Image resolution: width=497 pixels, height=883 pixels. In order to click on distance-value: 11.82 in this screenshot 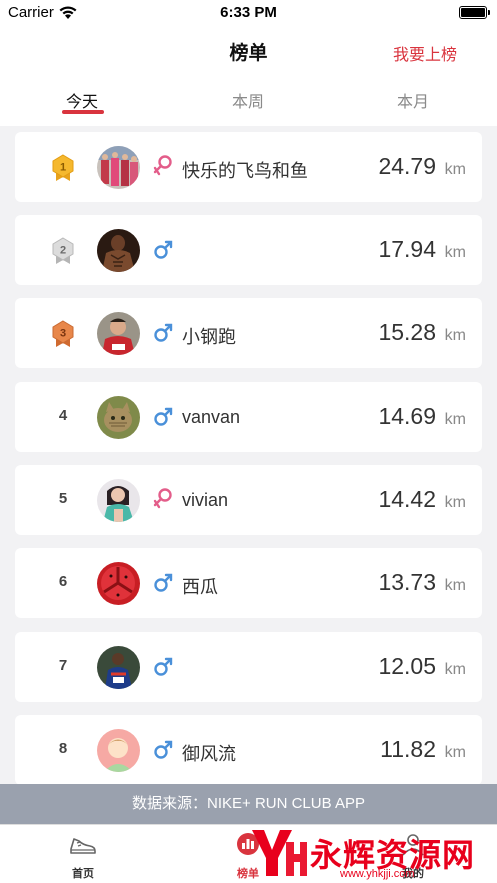, I will do `click(408, 749)`.